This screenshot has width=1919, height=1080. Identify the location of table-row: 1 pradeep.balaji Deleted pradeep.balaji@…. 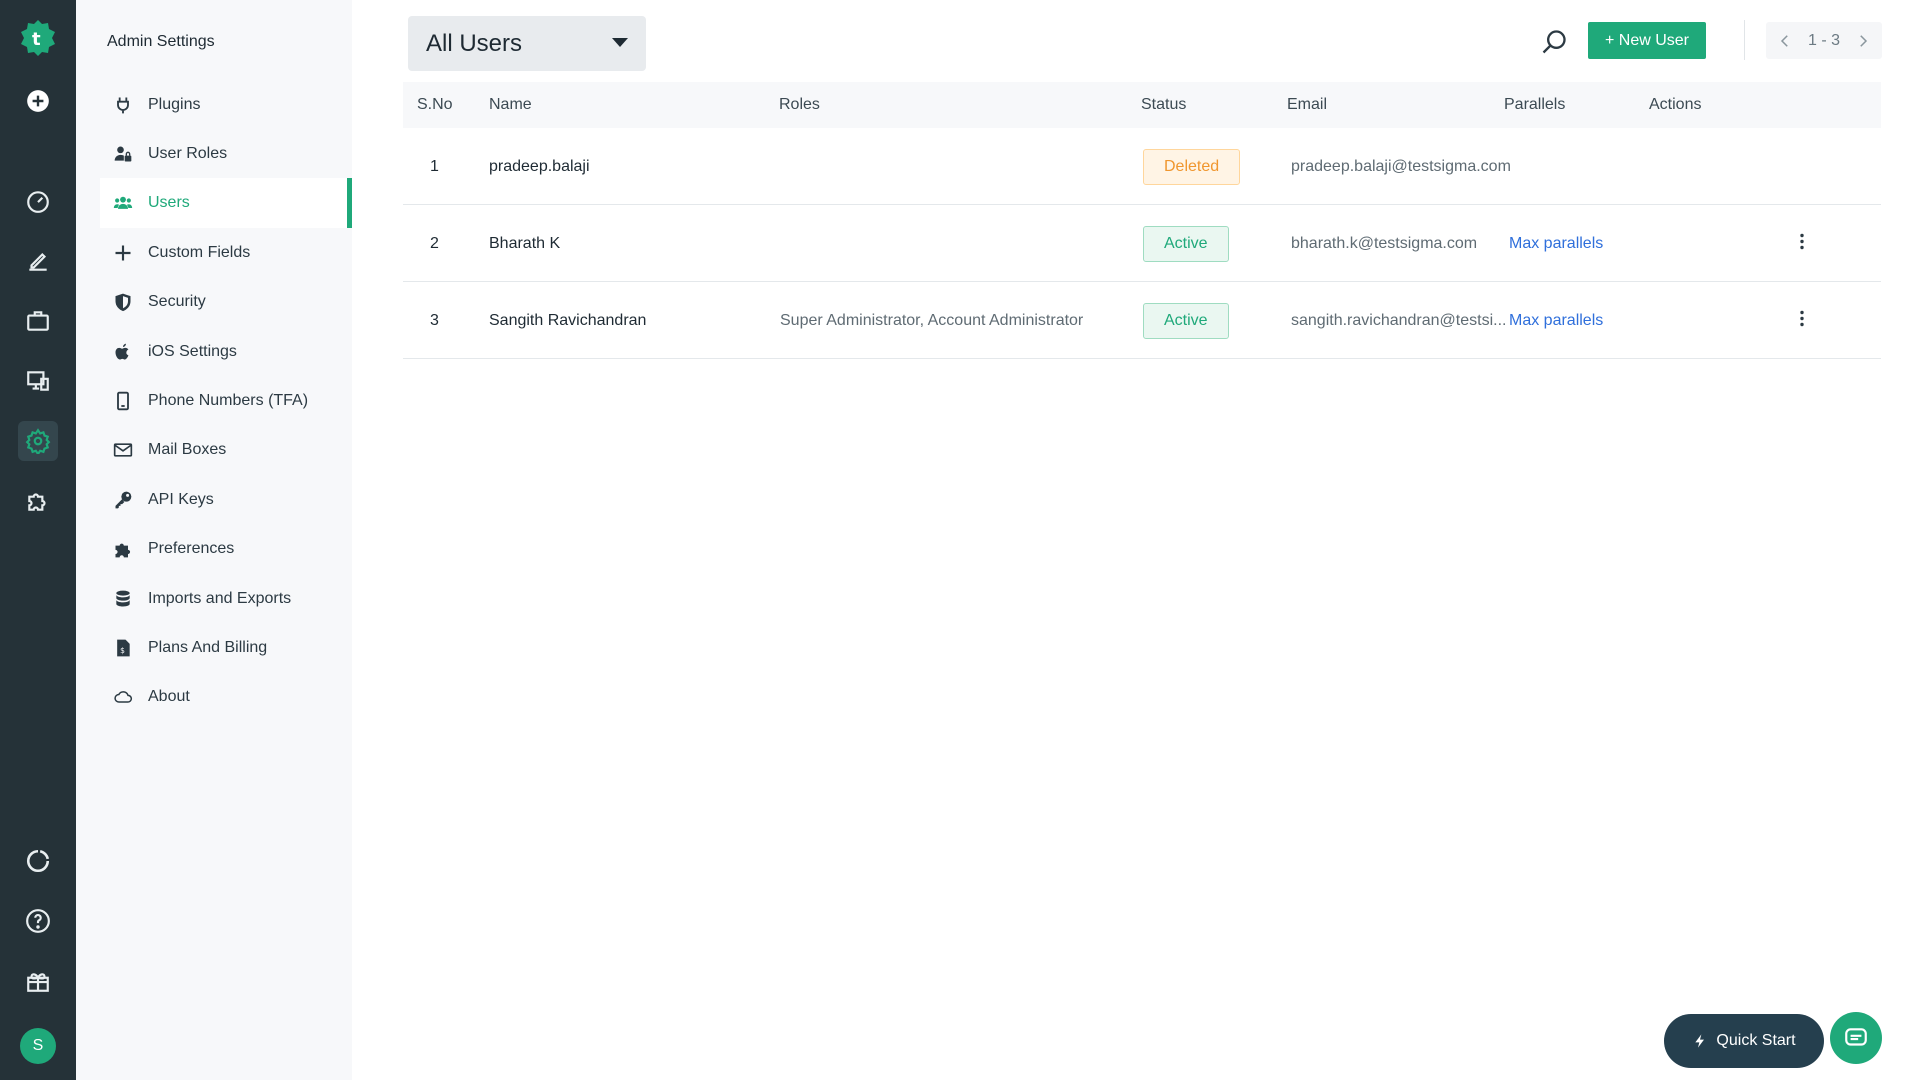
(1142, 167).